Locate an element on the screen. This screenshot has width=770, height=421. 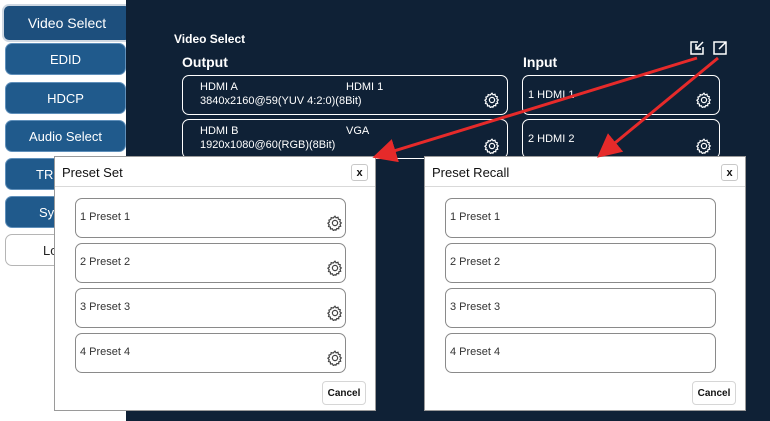
input-card-2: 2 HDMI 2 is located at coordinates (621, 139).